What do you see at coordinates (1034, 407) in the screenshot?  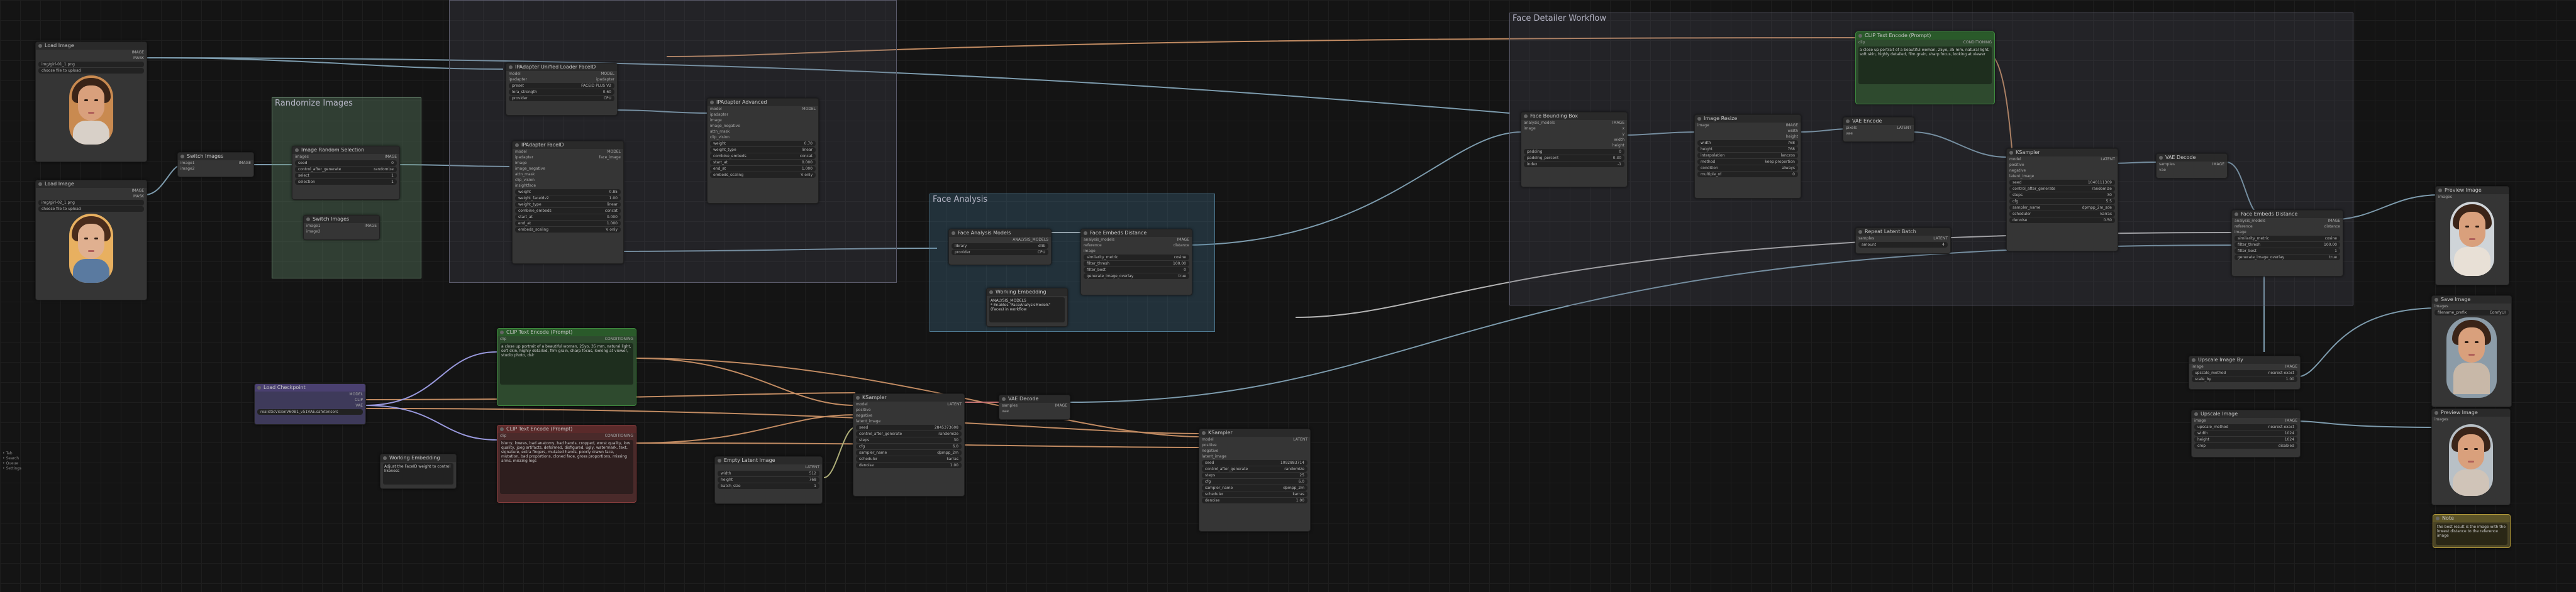 I see `vae-decode-node: VAE Decode samples IMAGE vae` at bounding box center [1034, 407].